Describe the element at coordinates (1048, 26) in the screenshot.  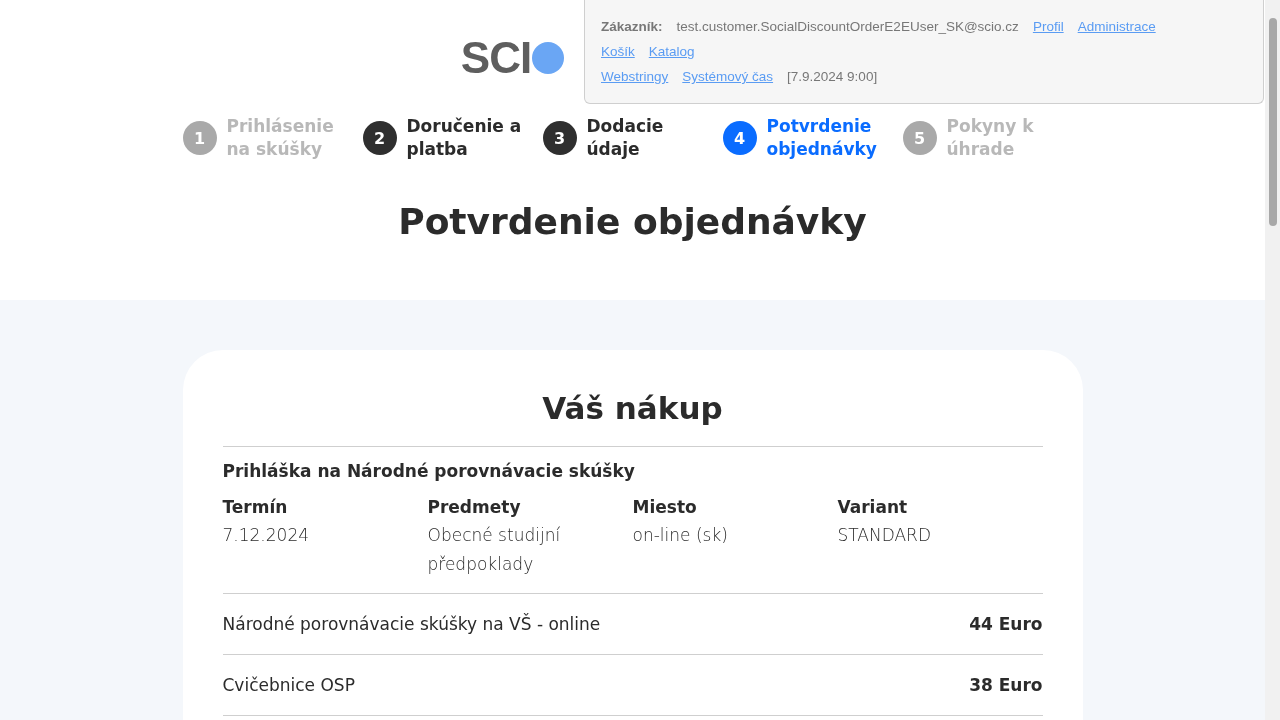
I see `admin-link: Profil` at that location.